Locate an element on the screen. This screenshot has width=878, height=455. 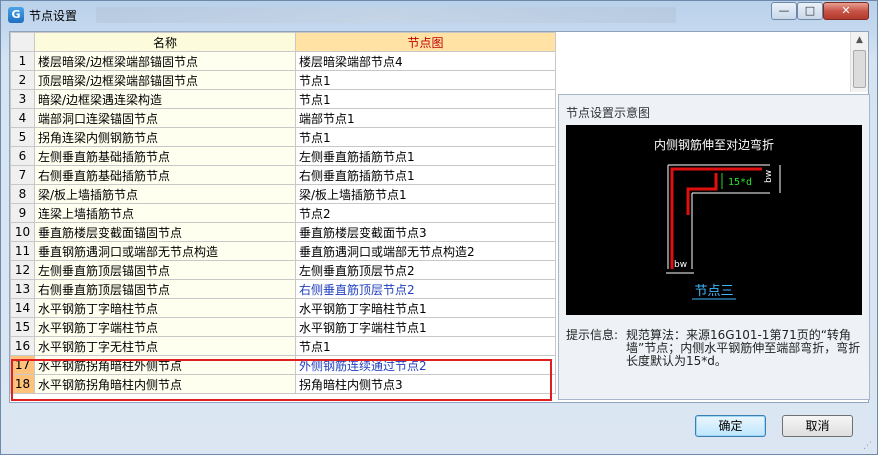
row-node-cell: 右侧垂直筋插筋节点1 is located at coordinates (425, 175).